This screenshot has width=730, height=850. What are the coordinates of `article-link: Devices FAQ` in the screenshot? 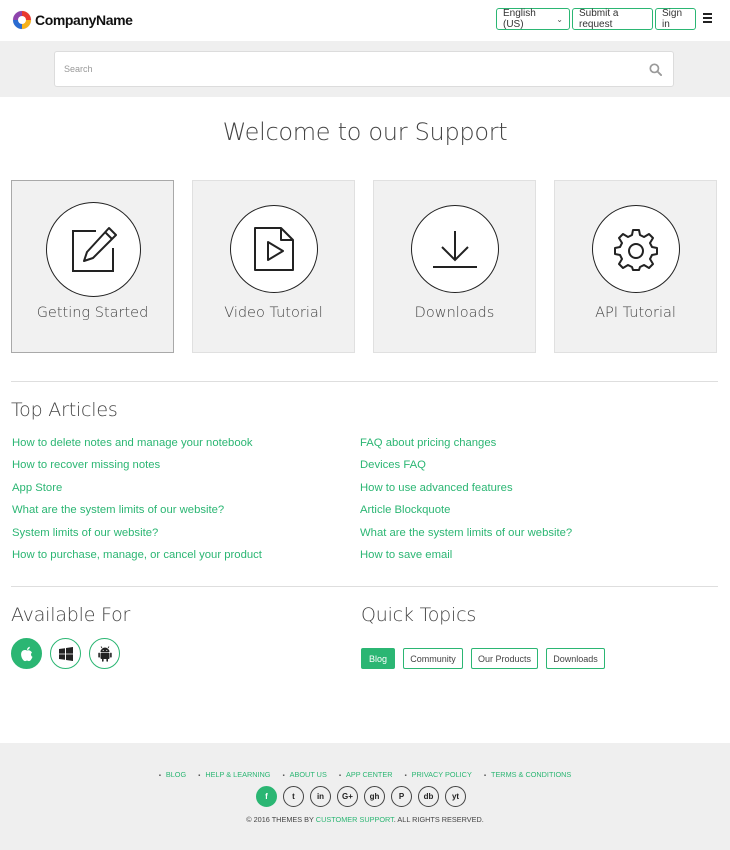 It's located at (393, 465).